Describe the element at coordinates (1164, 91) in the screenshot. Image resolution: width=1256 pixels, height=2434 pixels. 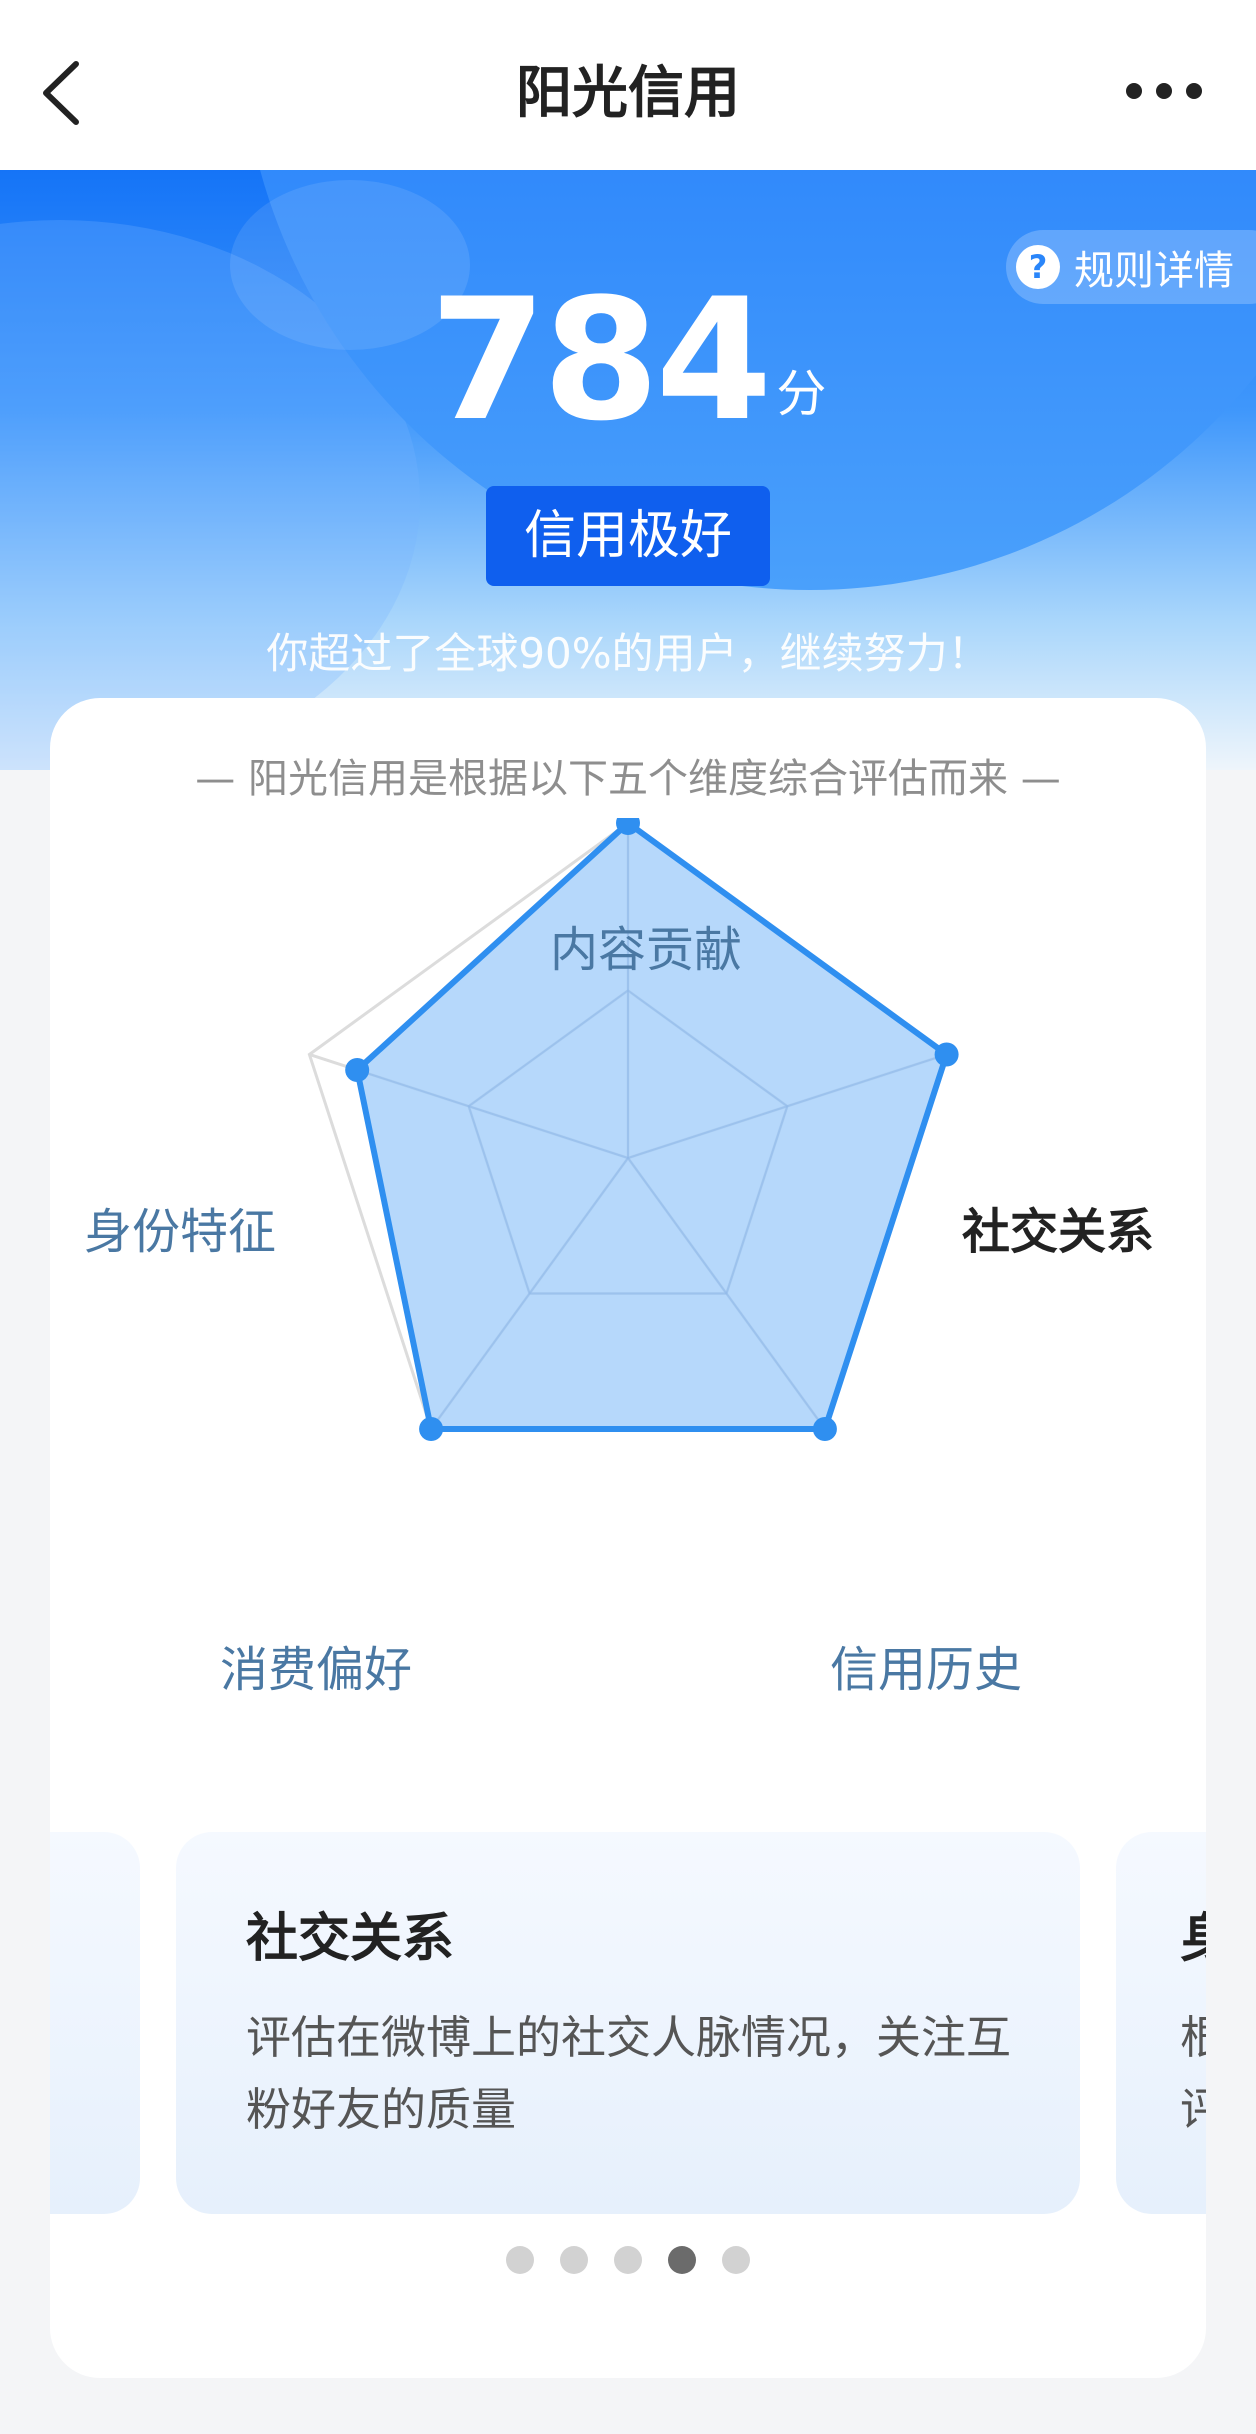
I see `more-dots-icon` at that location.